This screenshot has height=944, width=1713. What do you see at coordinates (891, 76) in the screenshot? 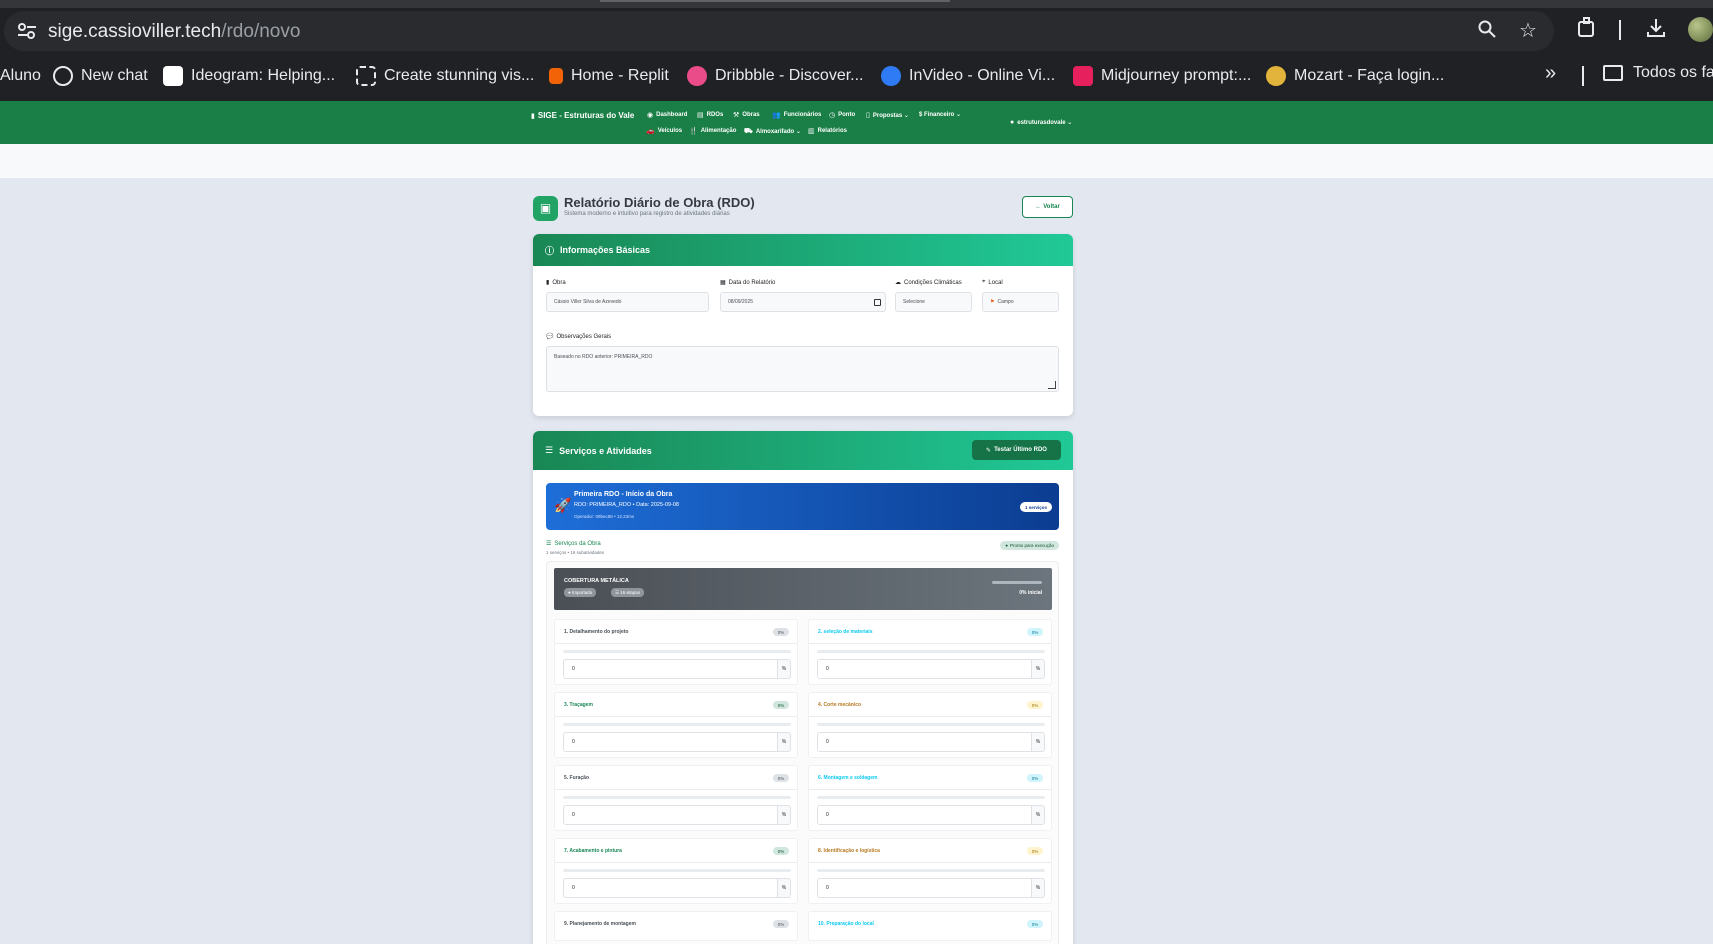
I see `invideo-icon` at bounding box center [891, 76].